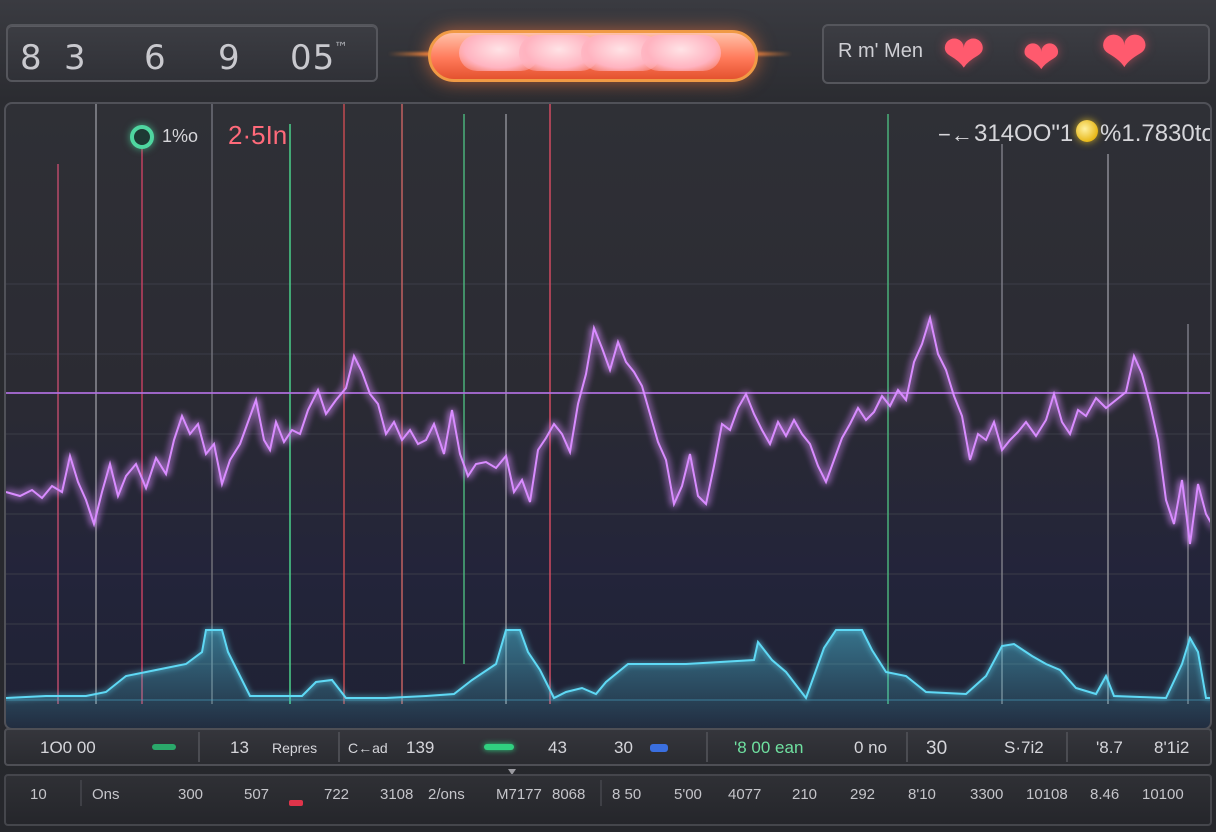 This screenshot has width=1216, height=832. What do you see at coordinates (257, 794) in the screenshot?
I see `footer-value: 507` at bounding box center [257, 794].